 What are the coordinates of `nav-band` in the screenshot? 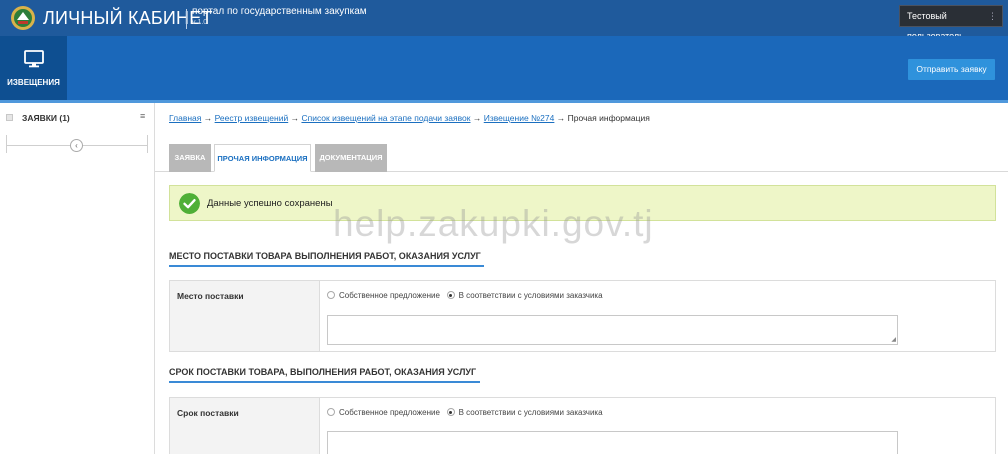 It's located at (504, 68).